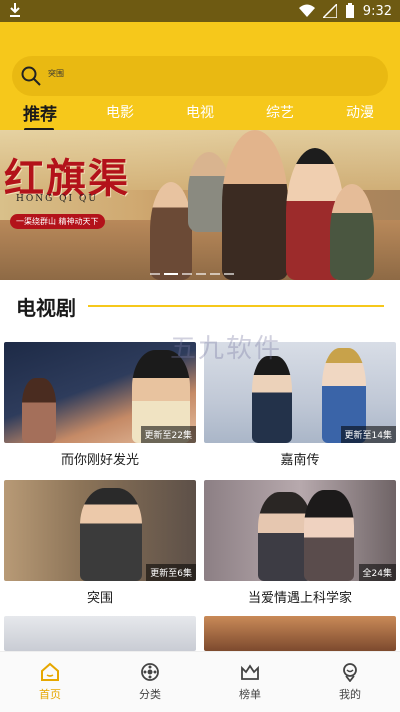  I want to click on status-time: 9:32, so click(377, 11).